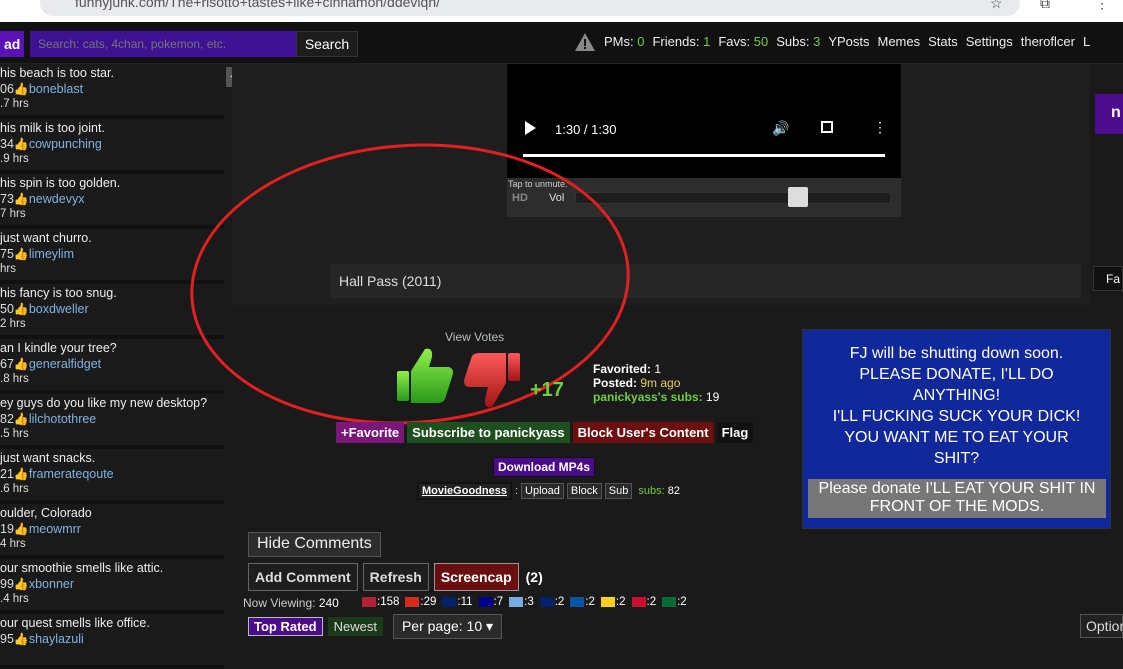 This screenshot has width=1123, height=669. I want to click on volume-icon: 🔊, so click(780, 128).